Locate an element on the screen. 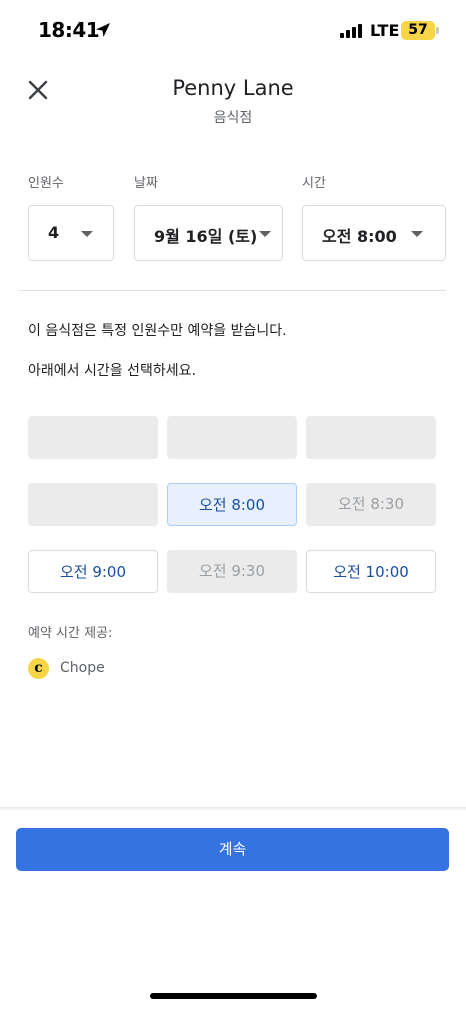 The width and height of the screenshot is (466, 1009). party-size-value: 4 is located at coordinates (54, 232).